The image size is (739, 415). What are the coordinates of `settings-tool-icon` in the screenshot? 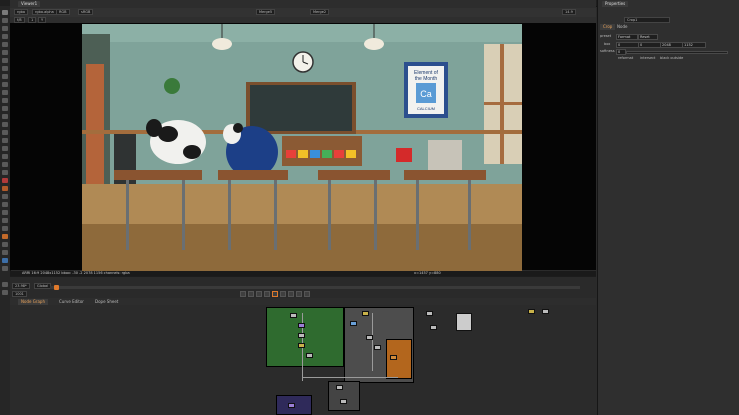 It's located at (5, 284).